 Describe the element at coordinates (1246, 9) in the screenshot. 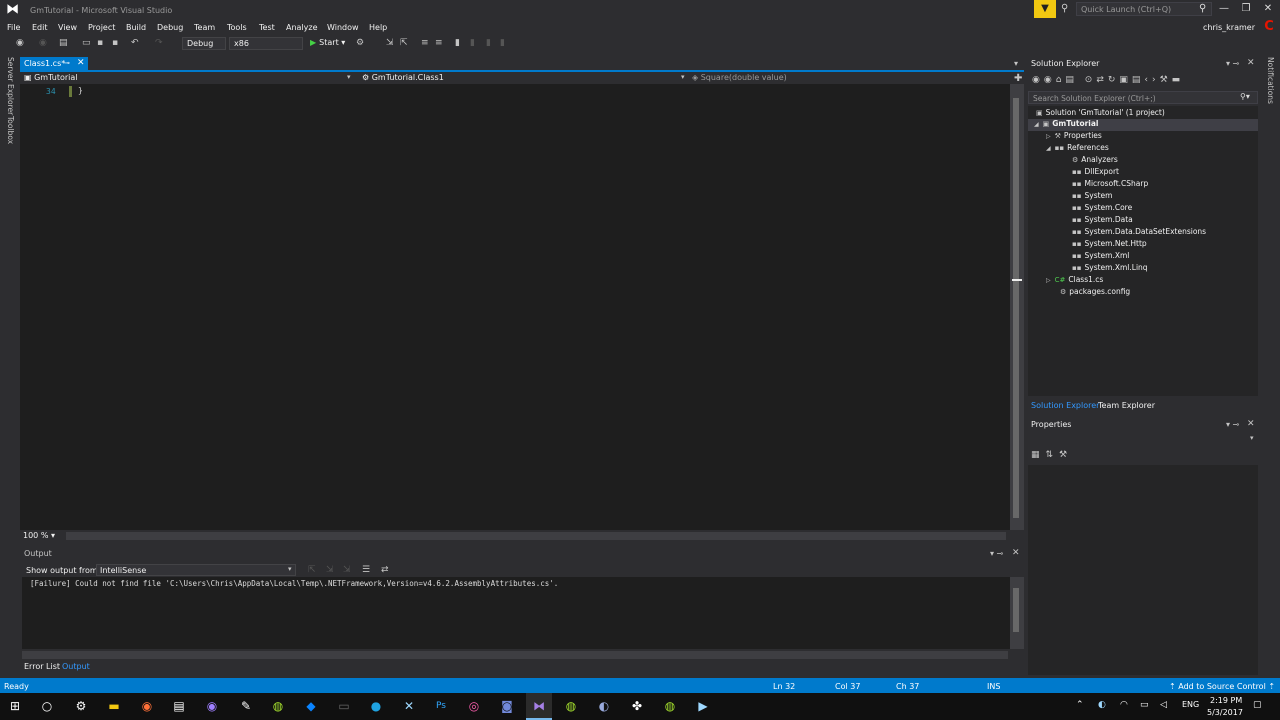

I see `maximize-button: ❐` at that location.